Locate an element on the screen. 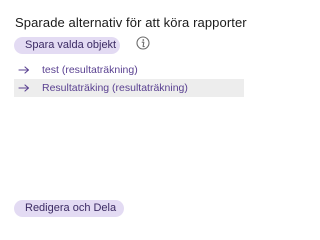  info-icon is located at coordinates (143, 43).